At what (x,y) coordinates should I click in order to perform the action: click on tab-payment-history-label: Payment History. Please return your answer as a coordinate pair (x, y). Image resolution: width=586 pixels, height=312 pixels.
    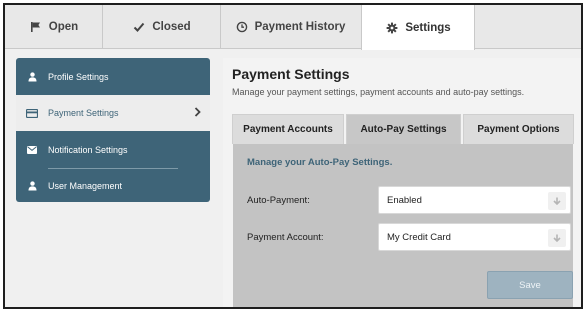
    Looking at the image, I should click on (300, 27).